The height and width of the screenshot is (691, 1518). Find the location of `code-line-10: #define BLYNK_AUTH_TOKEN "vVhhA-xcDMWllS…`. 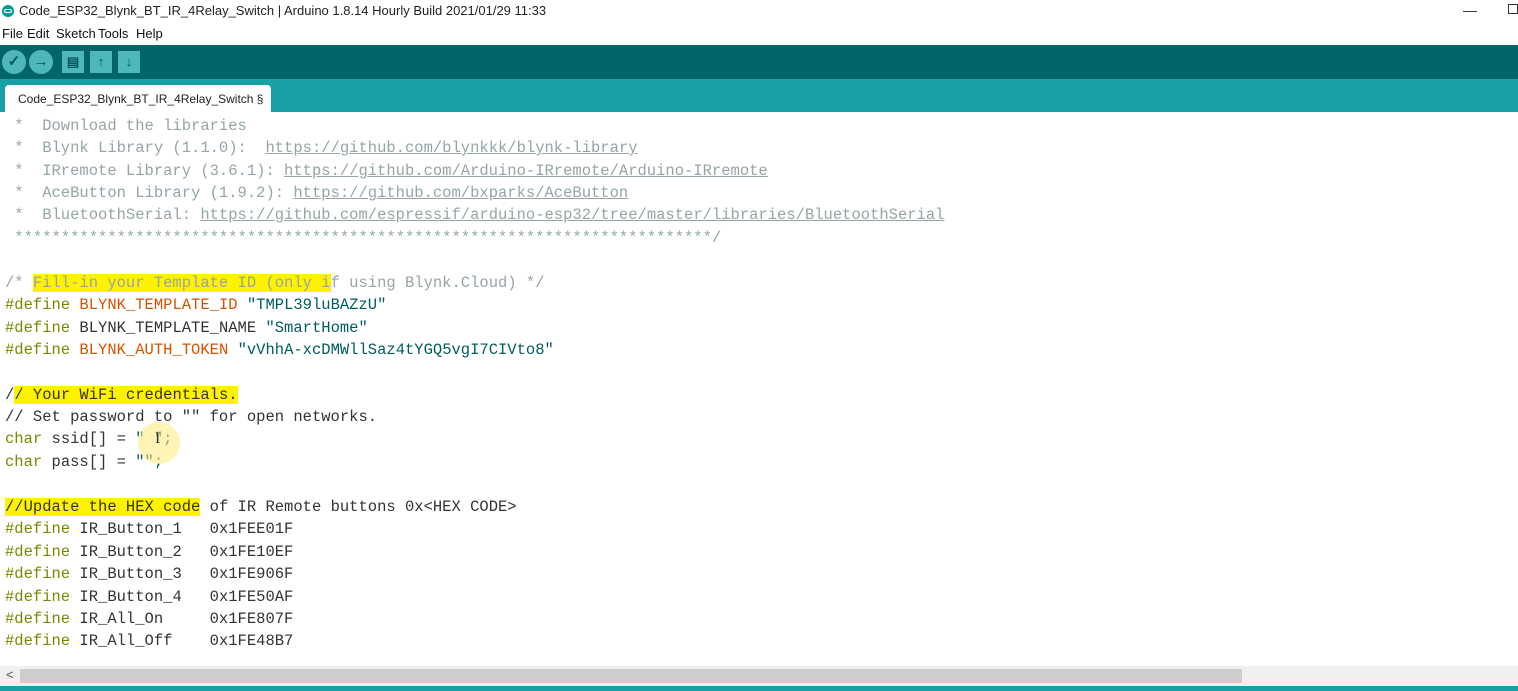

code-line-10: #define BLYNK_AUTH_TOKEN "vVhhA-xcDMWllS… is located at coordinates (279, 350).